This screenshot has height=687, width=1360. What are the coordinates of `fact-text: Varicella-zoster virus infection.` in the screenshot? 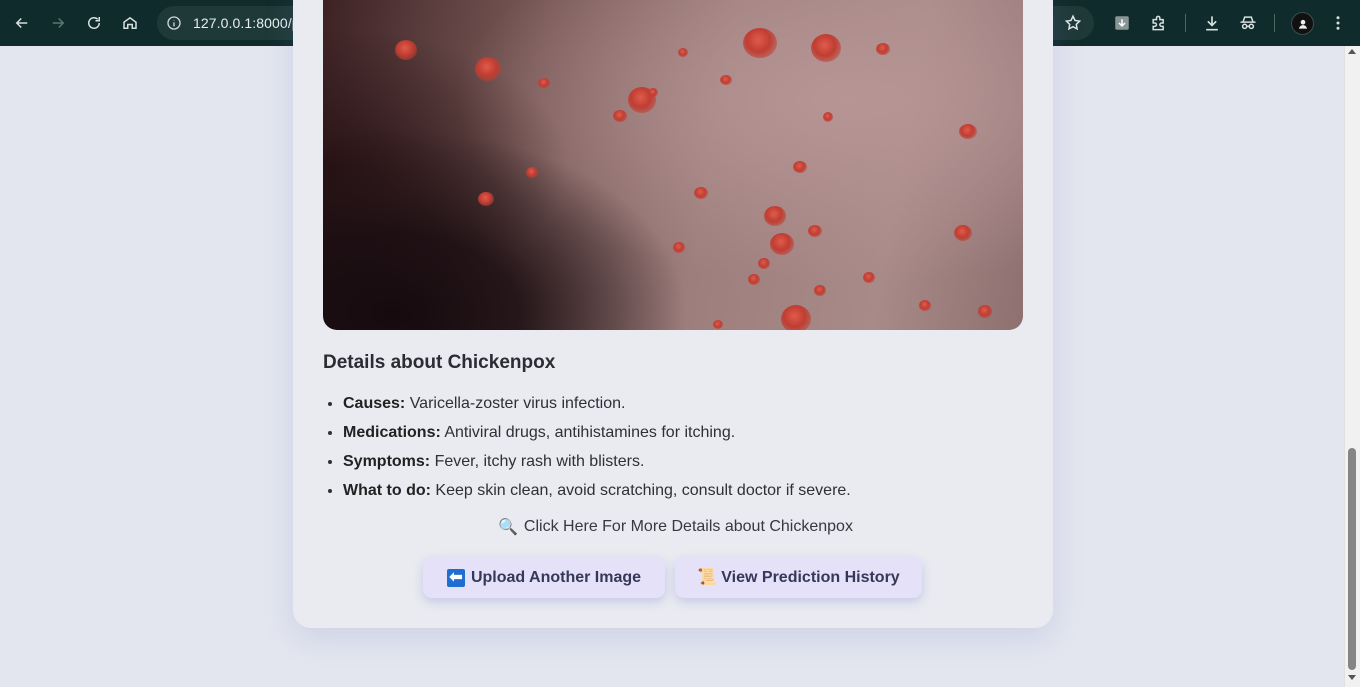 It's located at (515, 403).